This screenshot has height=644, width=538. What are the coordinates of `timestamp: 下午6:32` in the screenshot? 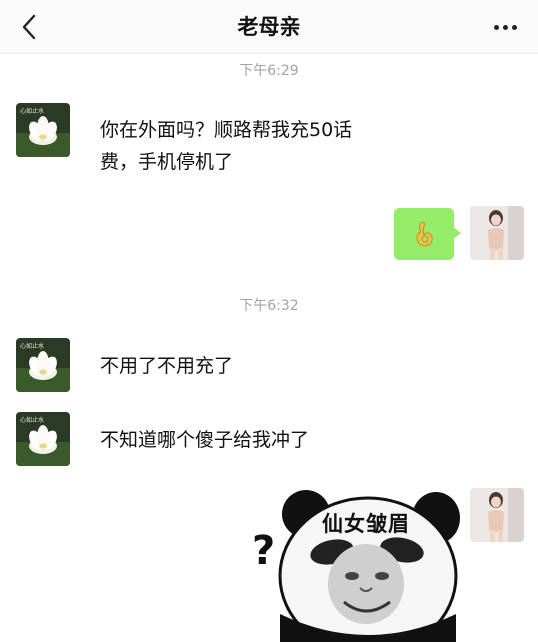 It's located at (269, 306).